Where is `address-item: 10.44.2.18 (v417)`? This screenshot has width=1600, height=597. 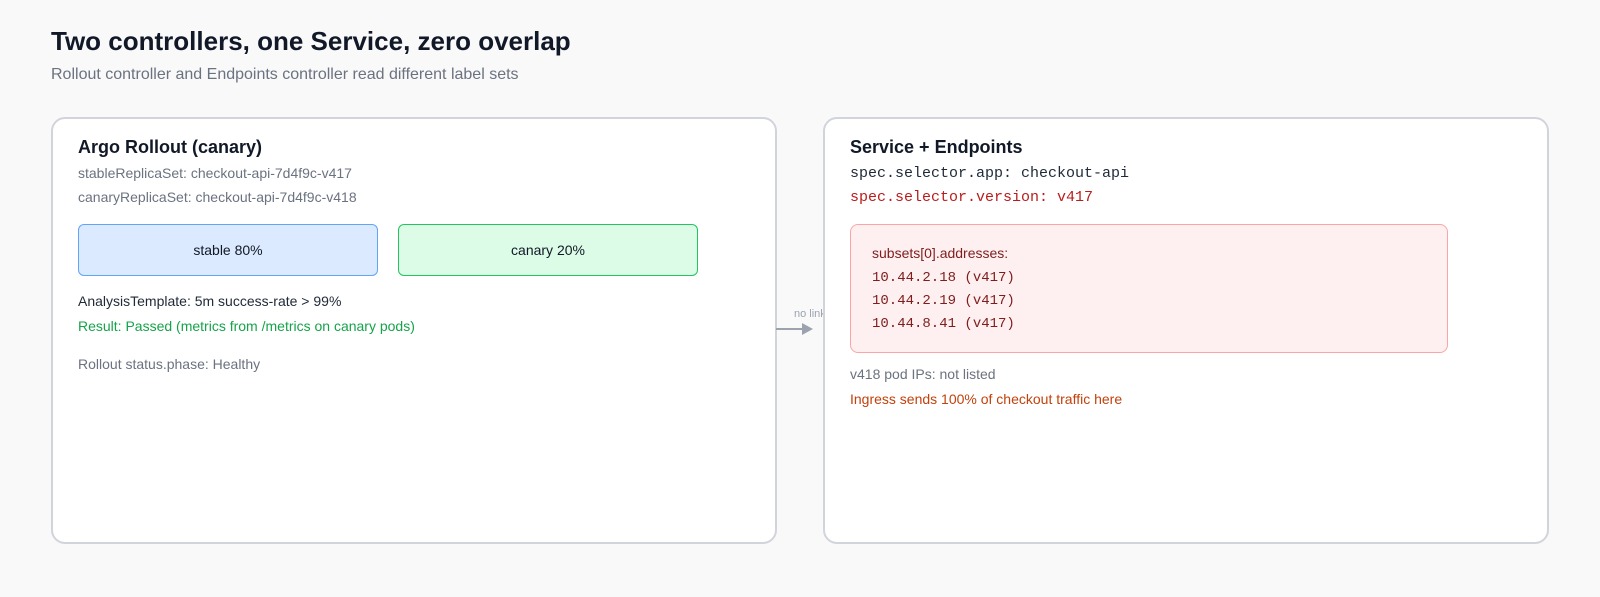 address-item: 10.44.2.18 (v417) is located at coordinates (943, 278).